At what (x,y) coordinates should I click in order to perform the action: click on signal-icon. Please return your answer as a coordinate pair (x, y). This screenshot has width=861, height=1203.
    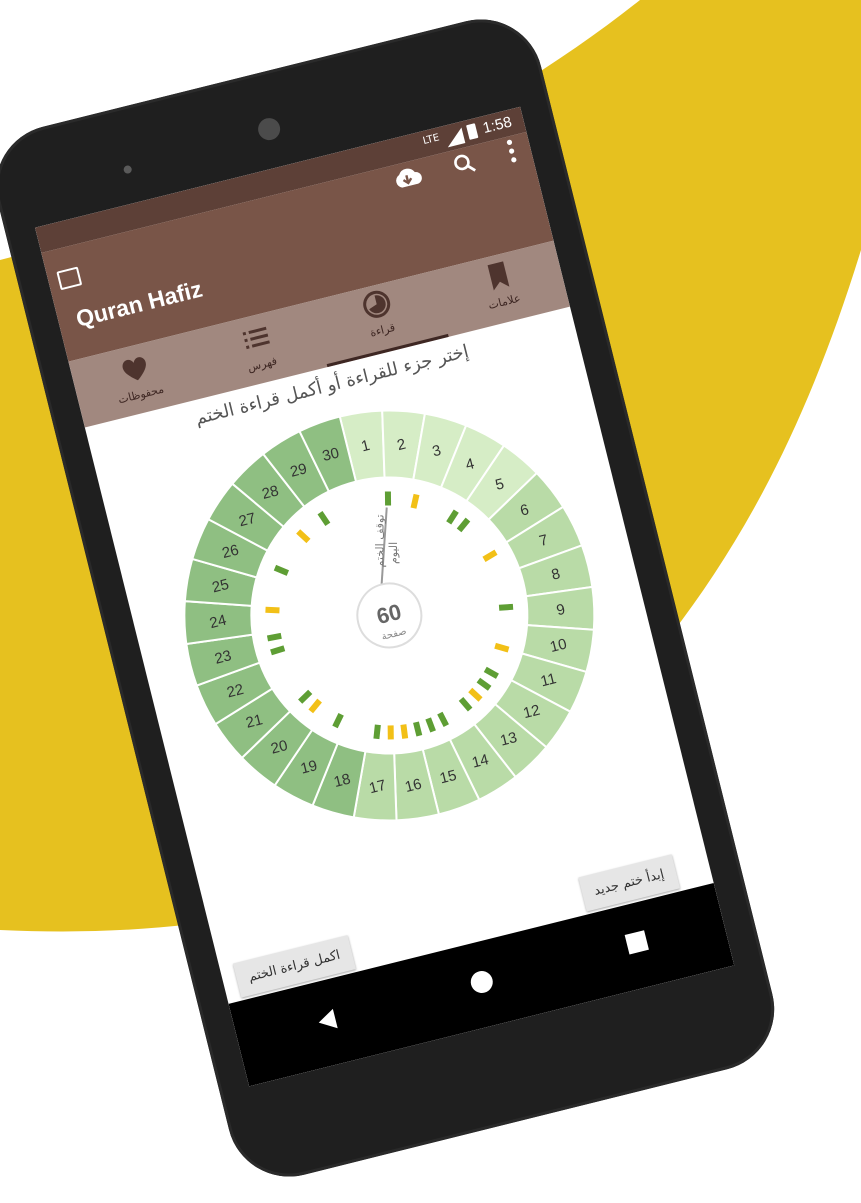
    Looking at the image, I should click on (454, 137).